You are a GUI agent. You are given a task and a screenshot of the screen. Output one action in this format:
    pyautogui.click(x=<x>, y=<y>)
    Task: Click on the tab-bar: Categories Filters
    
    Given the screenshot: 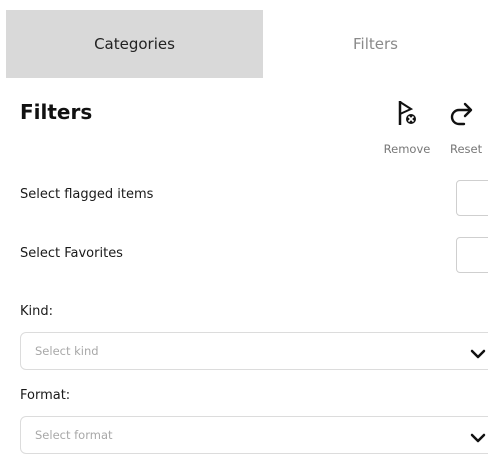 What is the action you would take?
    pyautogui.click(x=247, y=44)
    